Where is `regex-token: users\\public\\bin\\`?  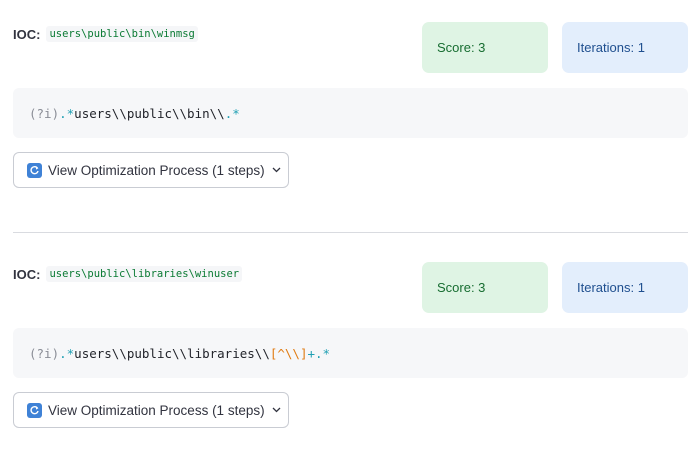
regex-token: users\\public\\bin\\ is located at coordinates (149, 113).